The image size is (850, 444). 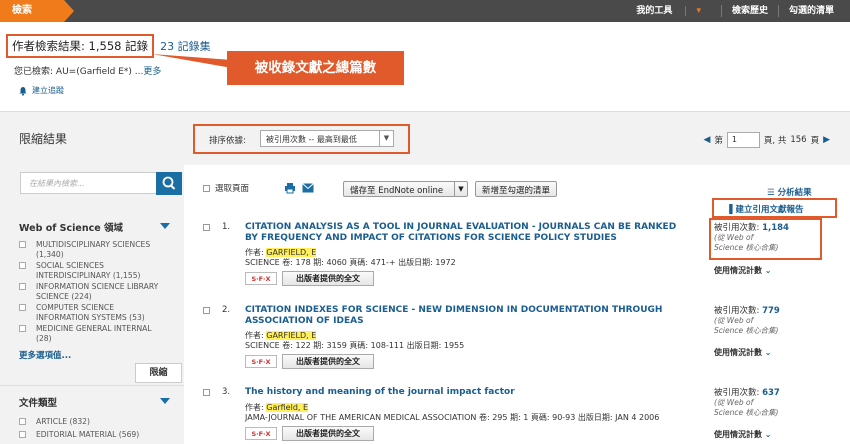 I want to click on create-alert-link: 建立追蹤, so click(x=41, y=90).